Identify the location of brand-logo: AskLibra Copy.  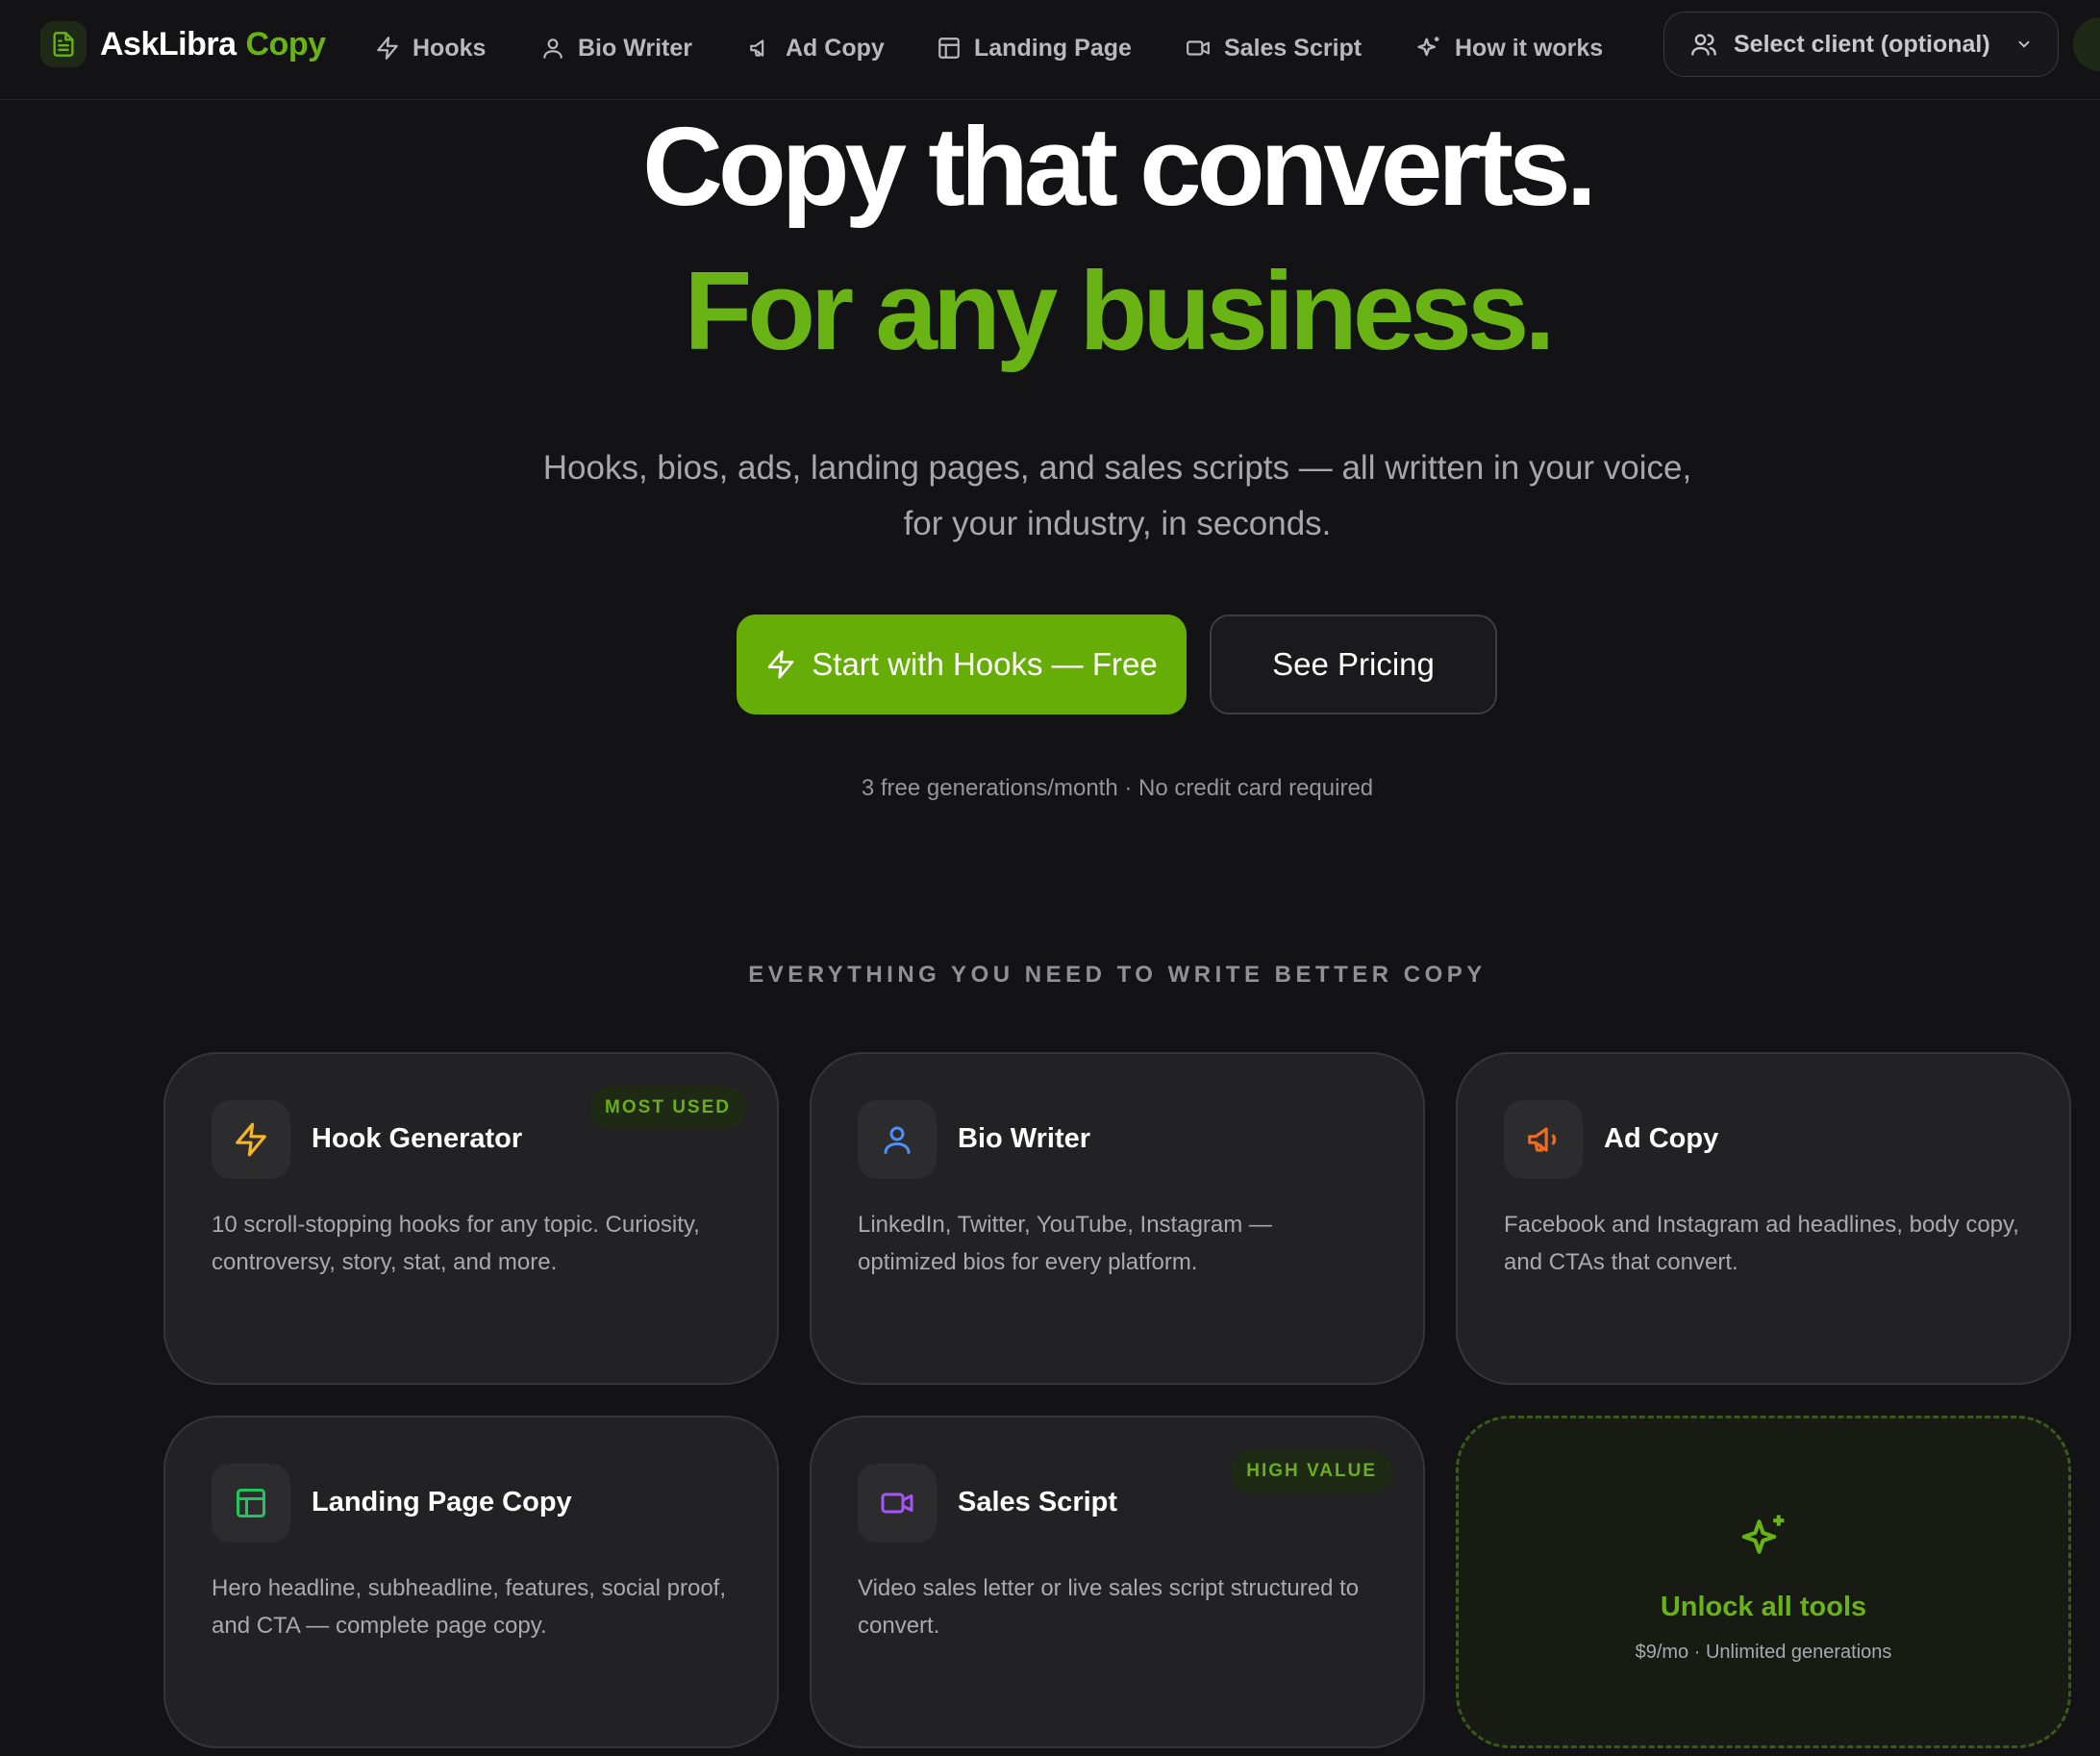
(183, 44).